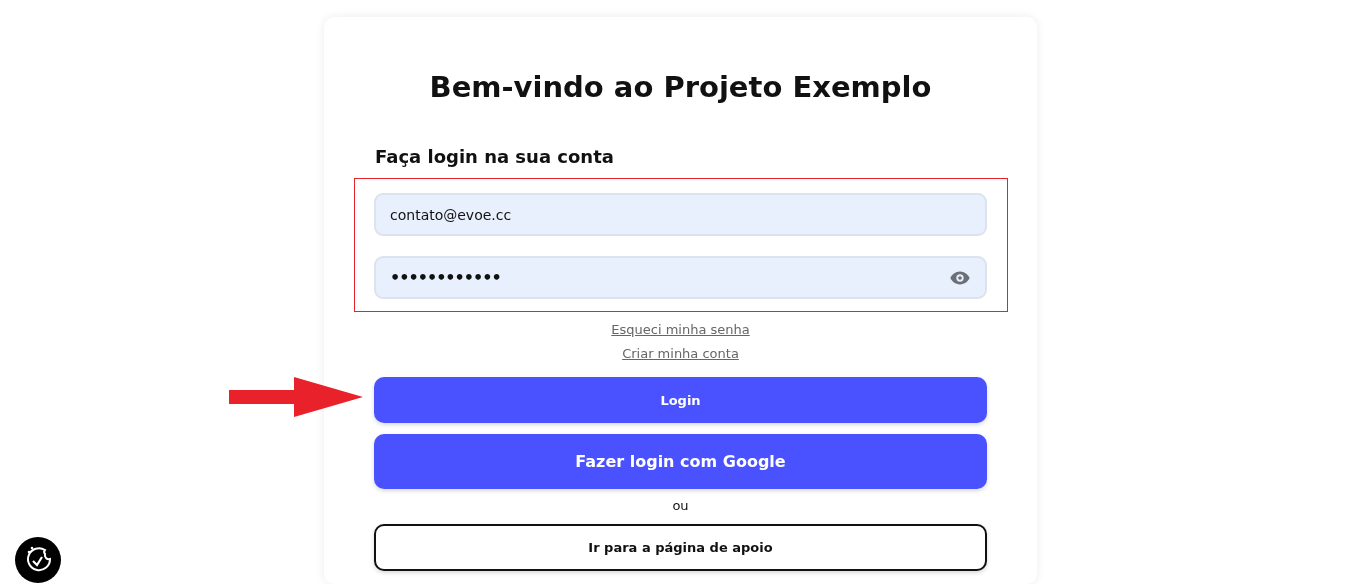  What do you see at coordinates (680, 214) in the screenshot?
I see `email-field: contato@evoe.cc` at bounding box center [680, 214].